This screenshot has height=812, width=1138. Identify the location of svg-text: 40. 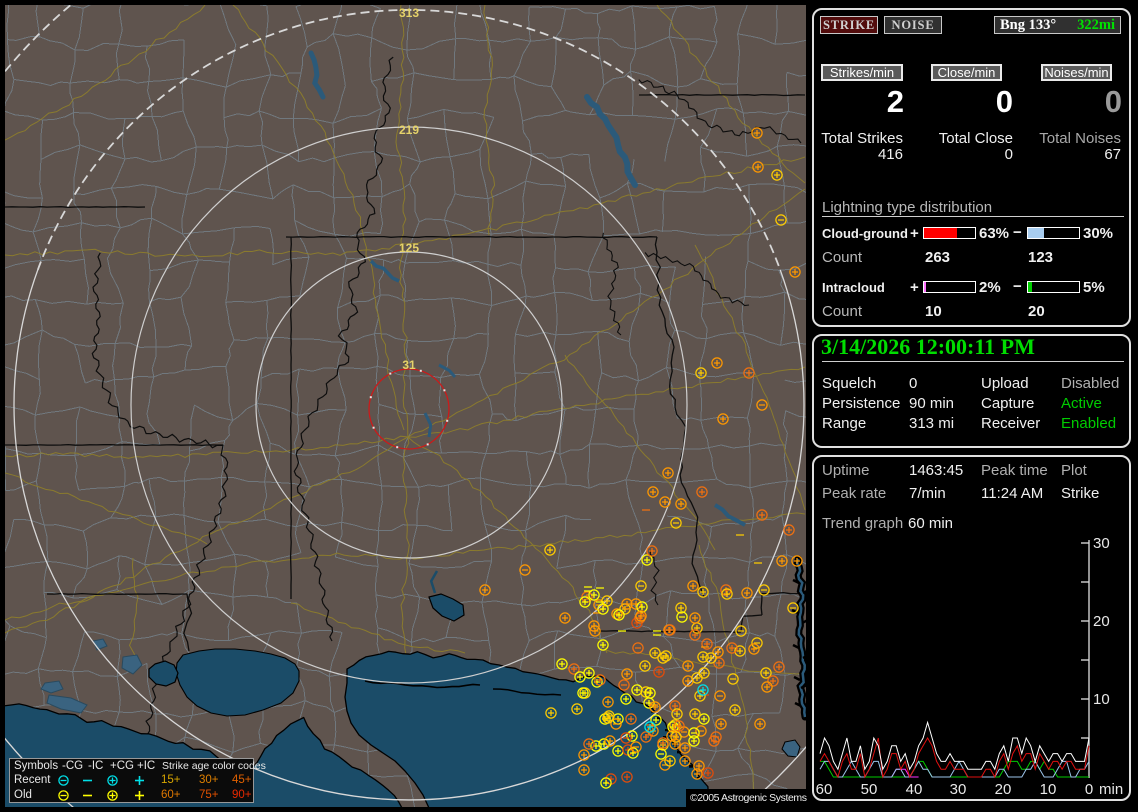
(914, 789).